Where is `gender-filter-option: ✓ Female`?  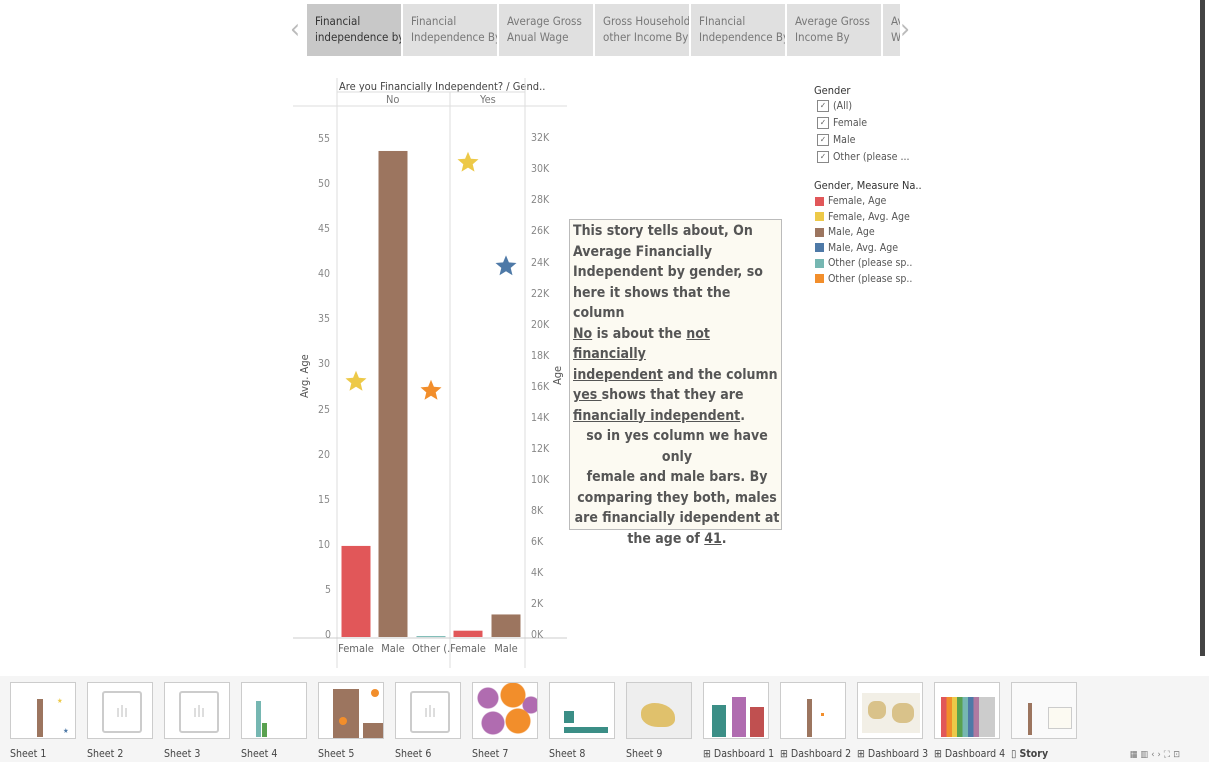 gender-filter-option: ✓ Female is located at coordinates (842, 123).